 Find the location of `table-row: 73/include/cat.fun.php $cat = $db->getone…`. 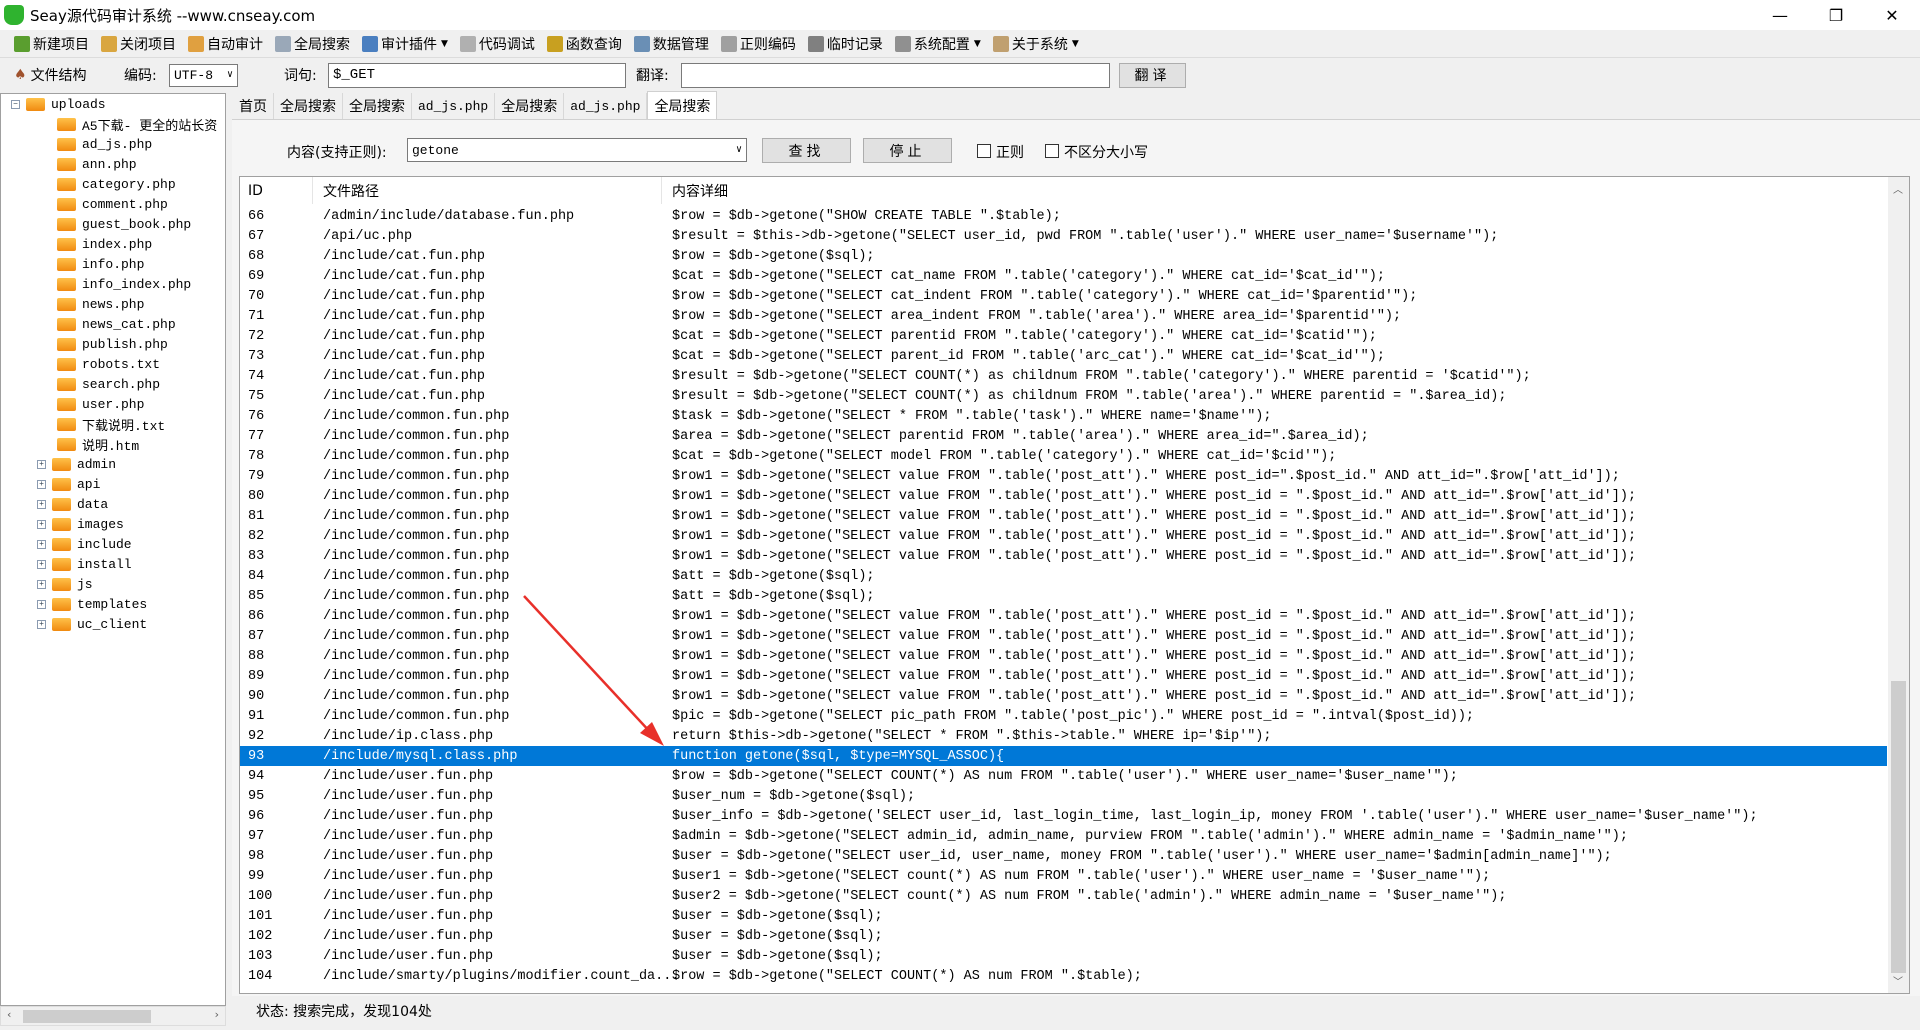

table-row: 73/include/cat.fun.php $cat = $db->getone… is located at coordinates (1063, 356).